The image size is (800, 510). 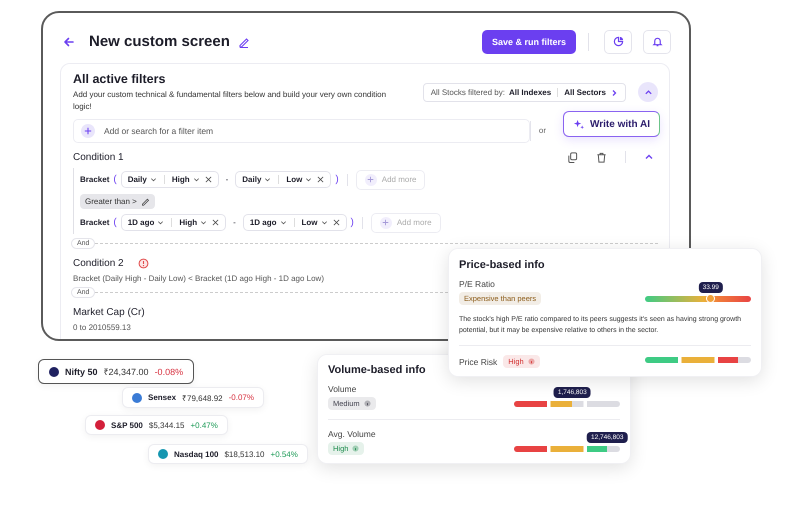 What do you see at coordinates (342, 389) in the screenshot?
I see `metric-name: Volume` at bounding box center [342, 389].